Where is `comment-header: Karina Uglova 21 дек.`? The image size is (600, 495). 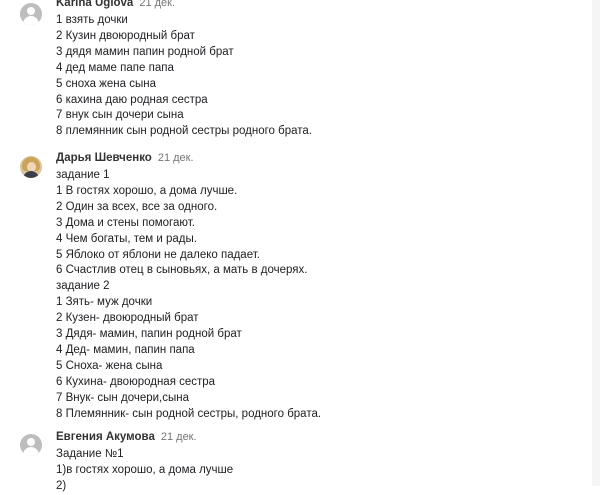
comment-header: Karina Uglova 21 дек. is located at coordinates (115, 4).